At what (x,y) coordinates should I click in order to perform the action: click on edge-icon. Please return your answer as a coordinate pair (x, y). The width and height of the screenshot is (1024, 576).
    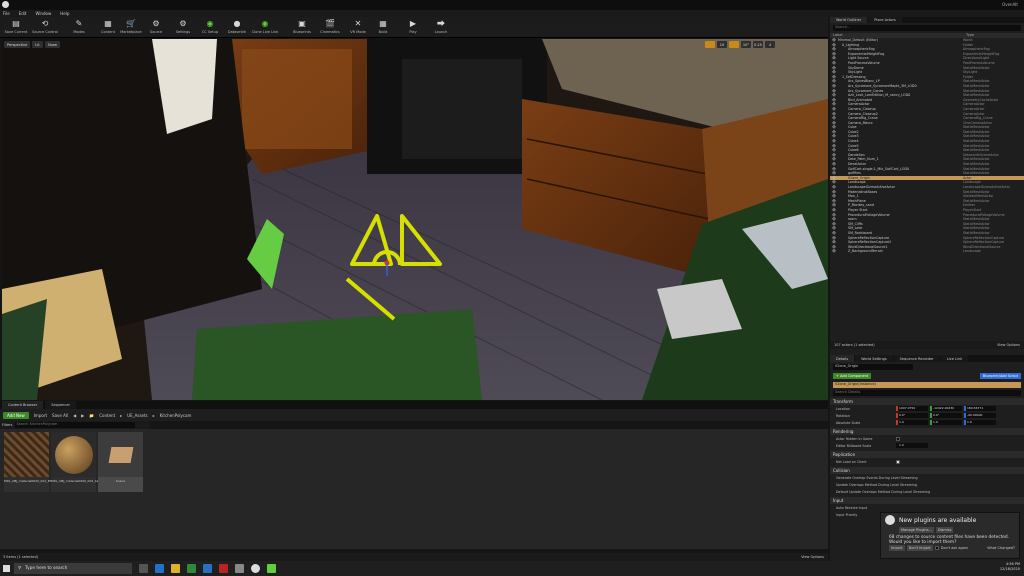
    Looking at the image, I should click on (159, 568).